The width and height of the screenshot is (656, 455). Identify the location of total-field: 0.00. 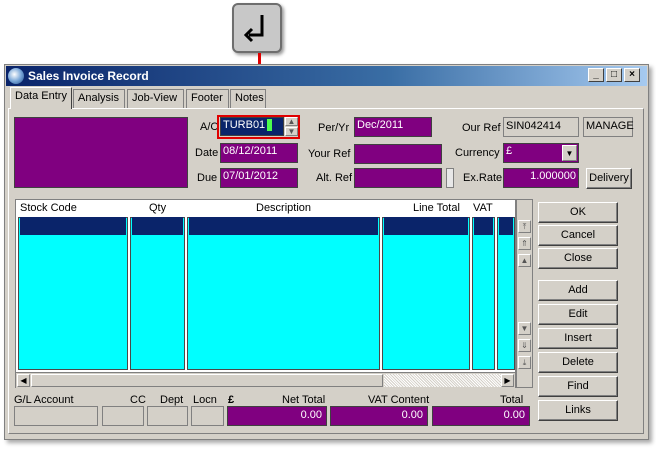
(481, 416).